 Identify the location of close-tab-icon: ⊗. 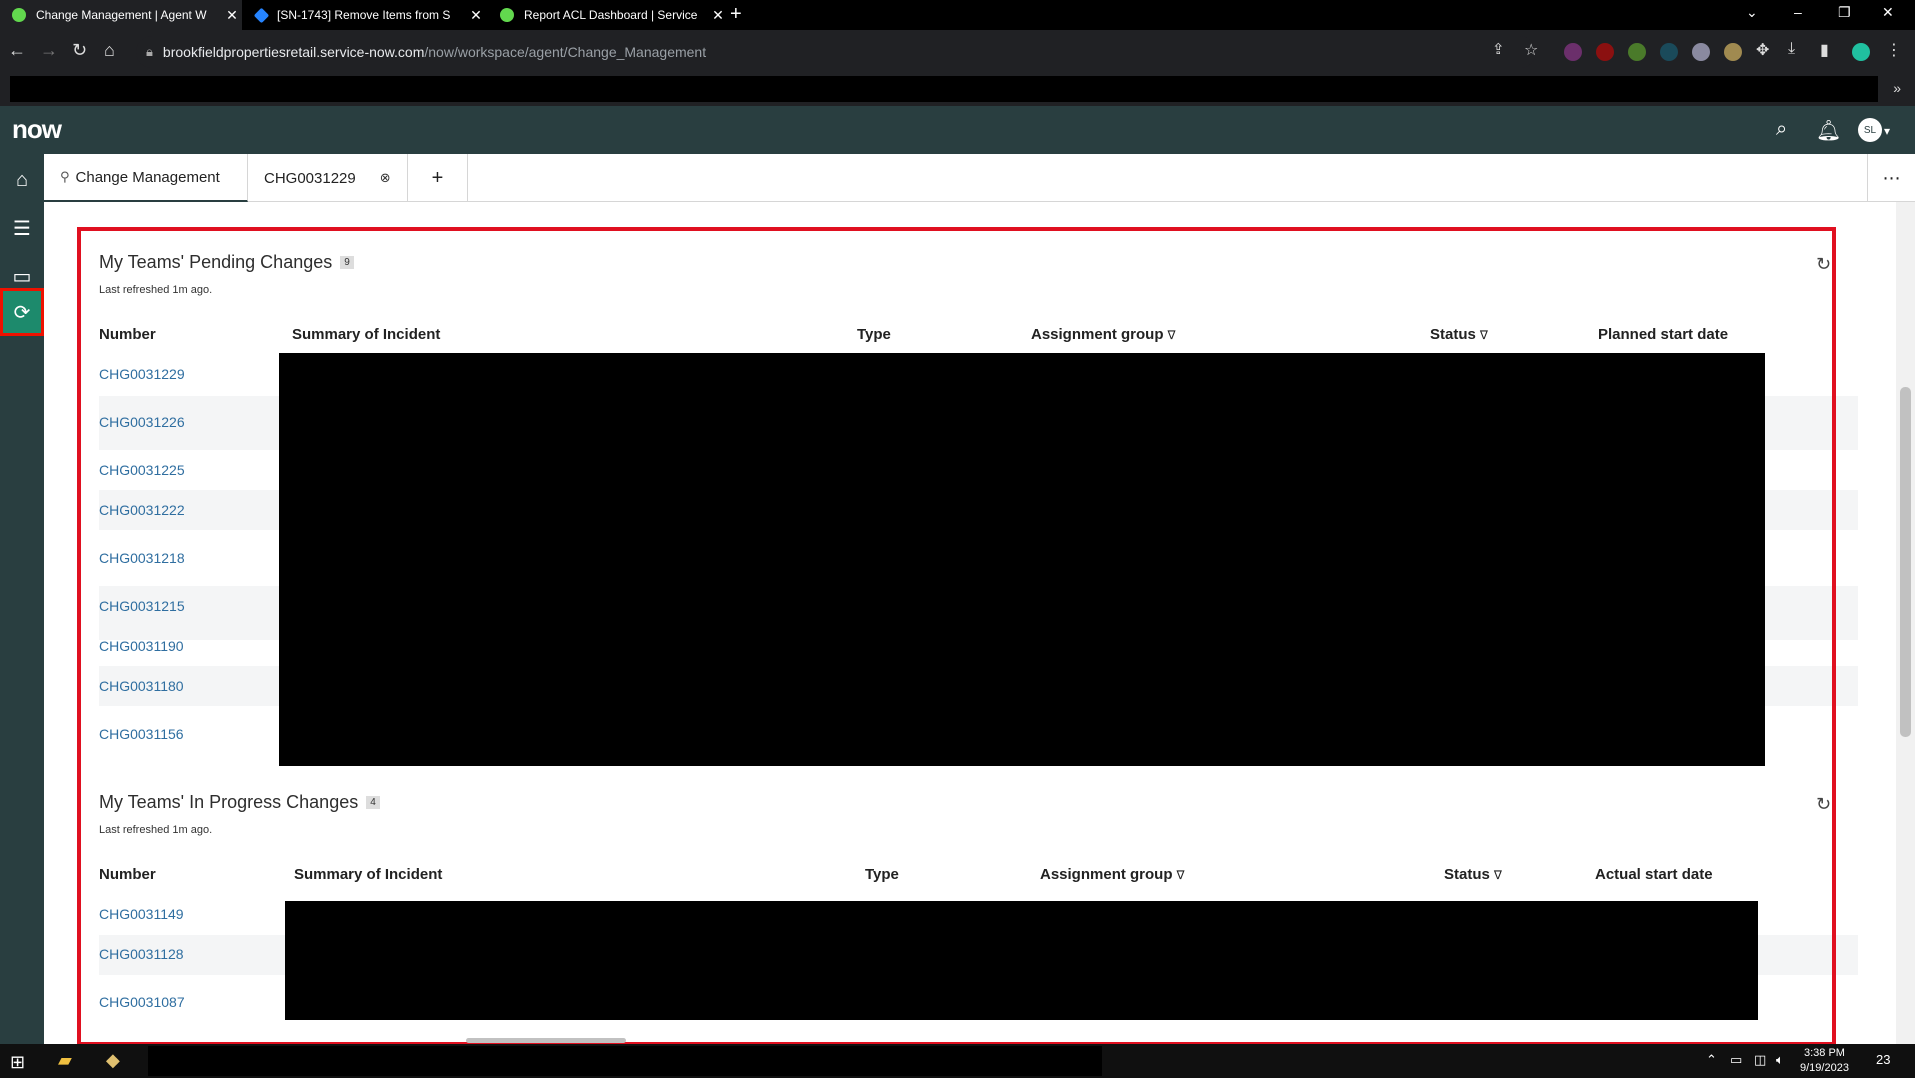
(385, 178).